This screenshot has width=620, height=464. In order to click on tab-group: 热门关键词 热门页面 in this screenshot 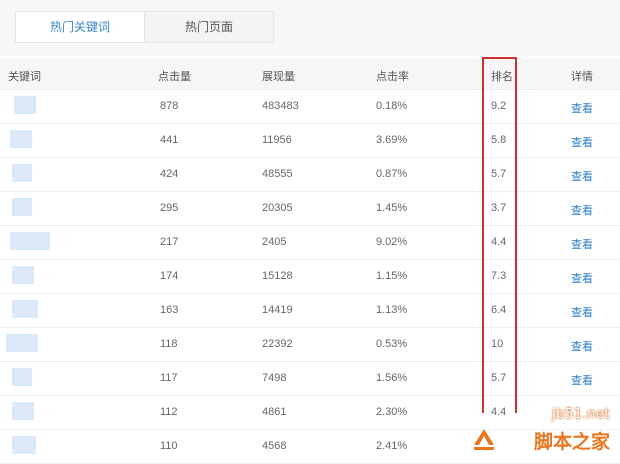, I will do `click(144, 27)`.